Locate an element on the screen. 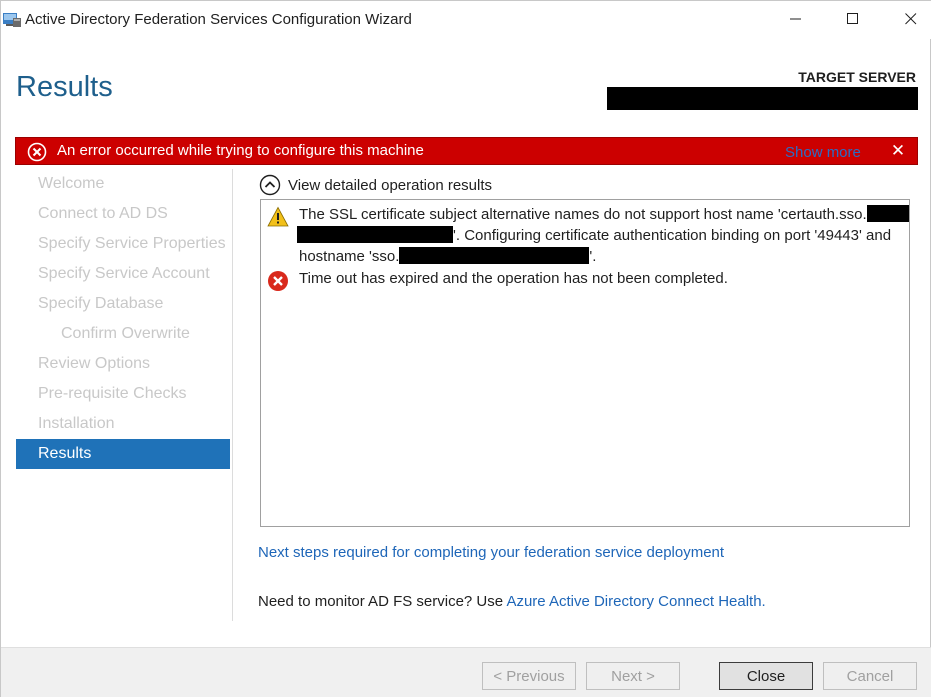 This screenshot has width=931, height=697. window-close-button is located at coordinates (909, 19).